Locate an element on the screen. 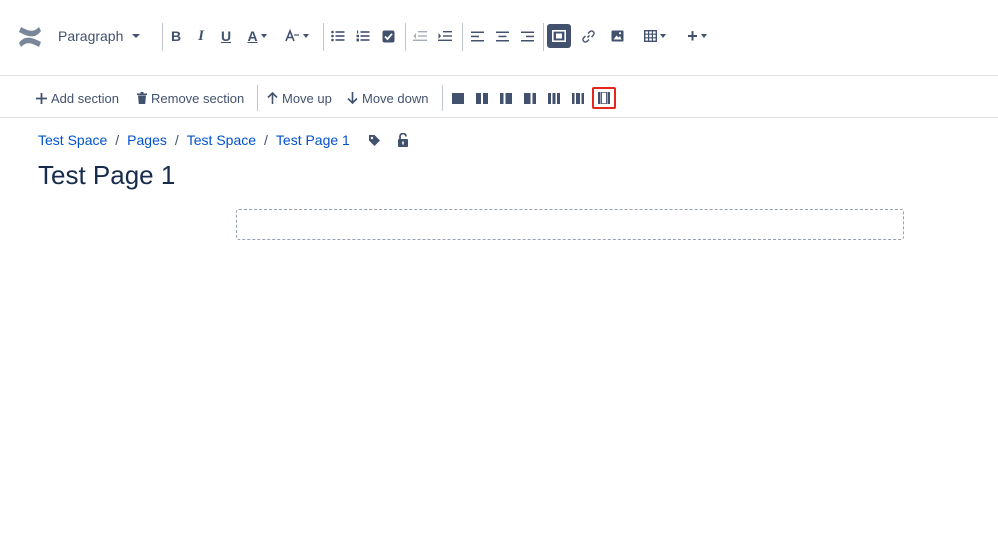 This screenshot has width=998, height=545. single-column-with-sidebars-icon is located at coordinates (604, 98).